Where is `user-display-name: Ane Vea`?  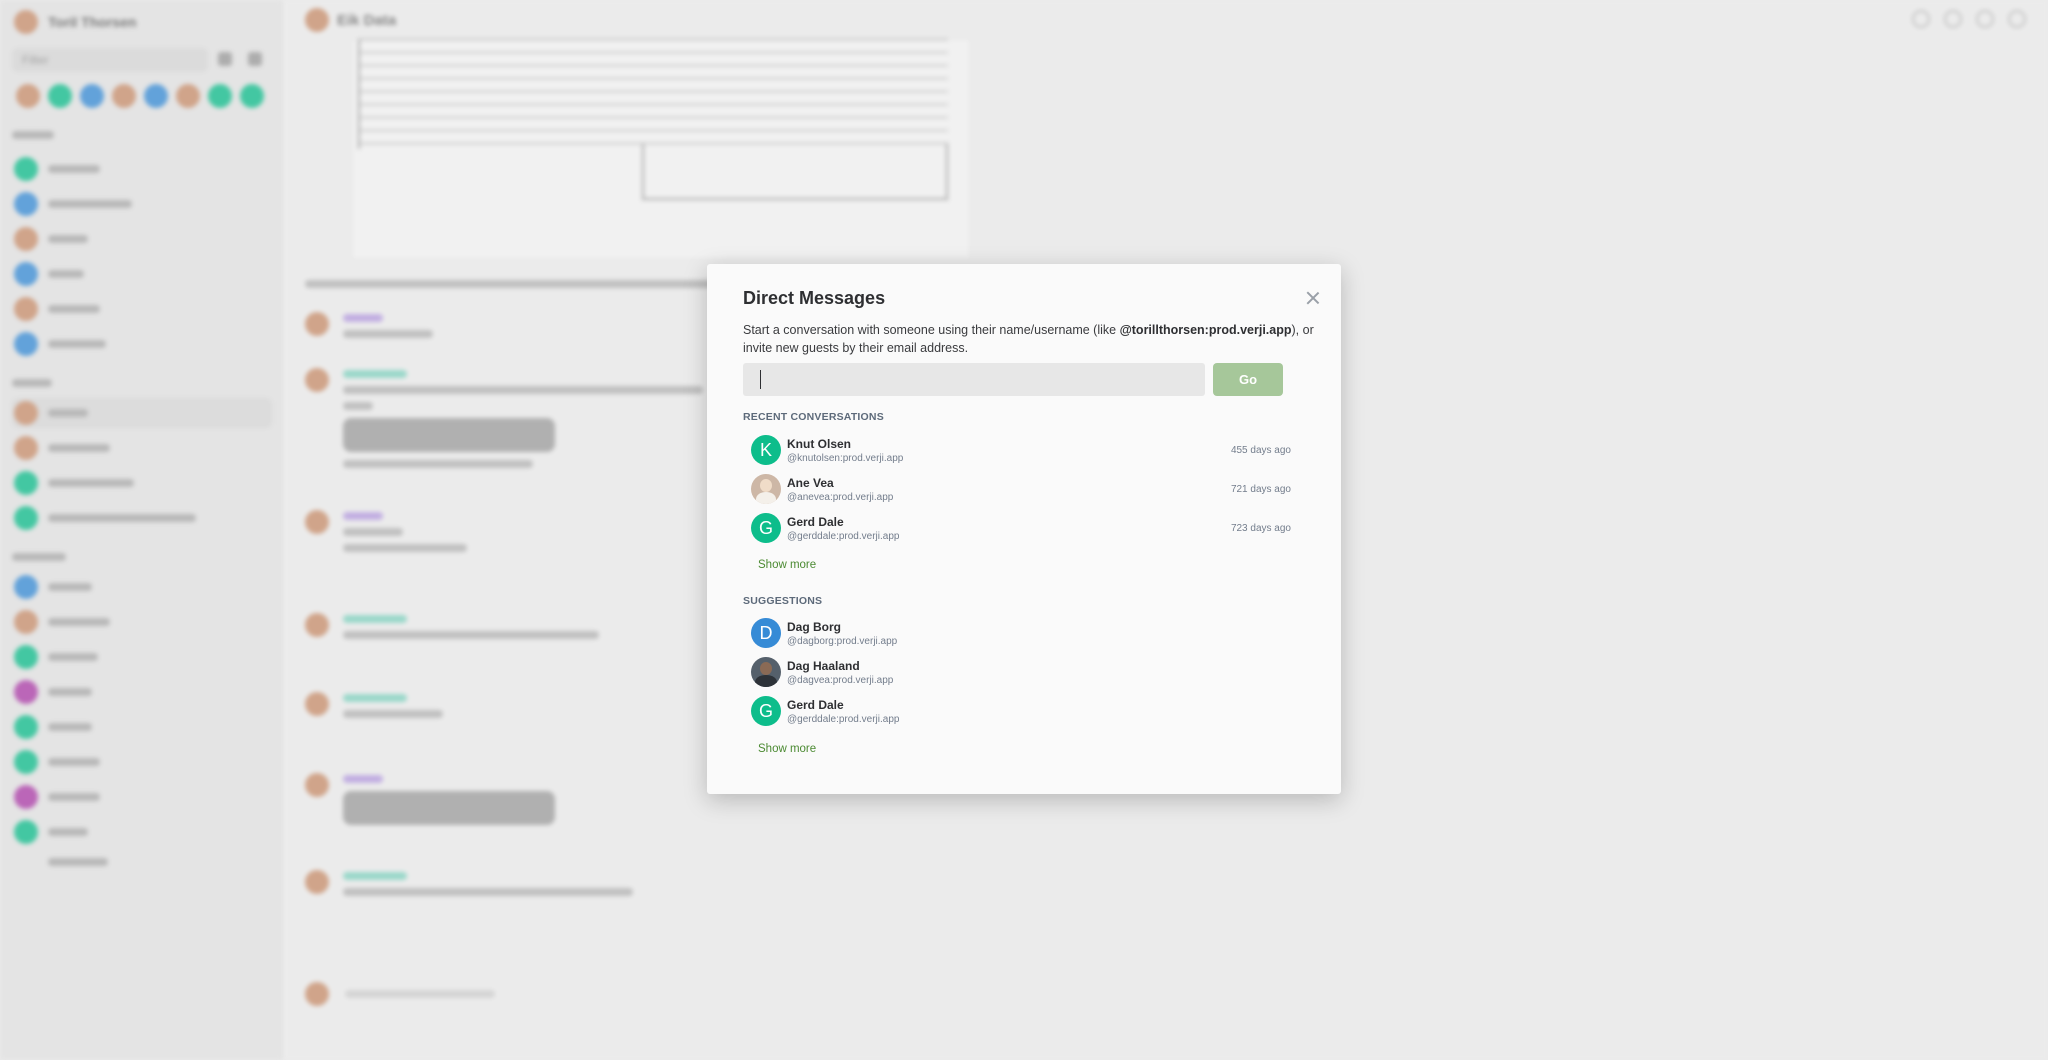 user-display-name: Ane Vea is located at coordinates (810, 482).